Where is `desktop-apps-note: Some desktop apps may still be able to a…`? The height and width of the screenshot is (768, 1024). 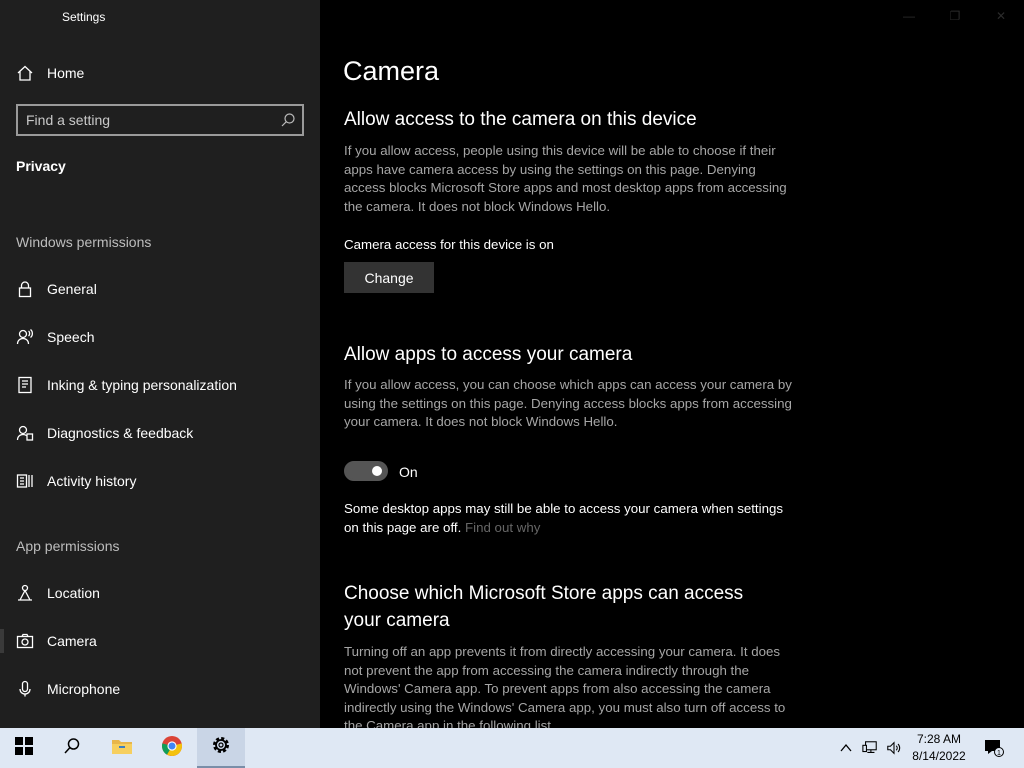
desktop-apps-note: Some desktop apps may still be able to a… is located at coordinates (564, 518).